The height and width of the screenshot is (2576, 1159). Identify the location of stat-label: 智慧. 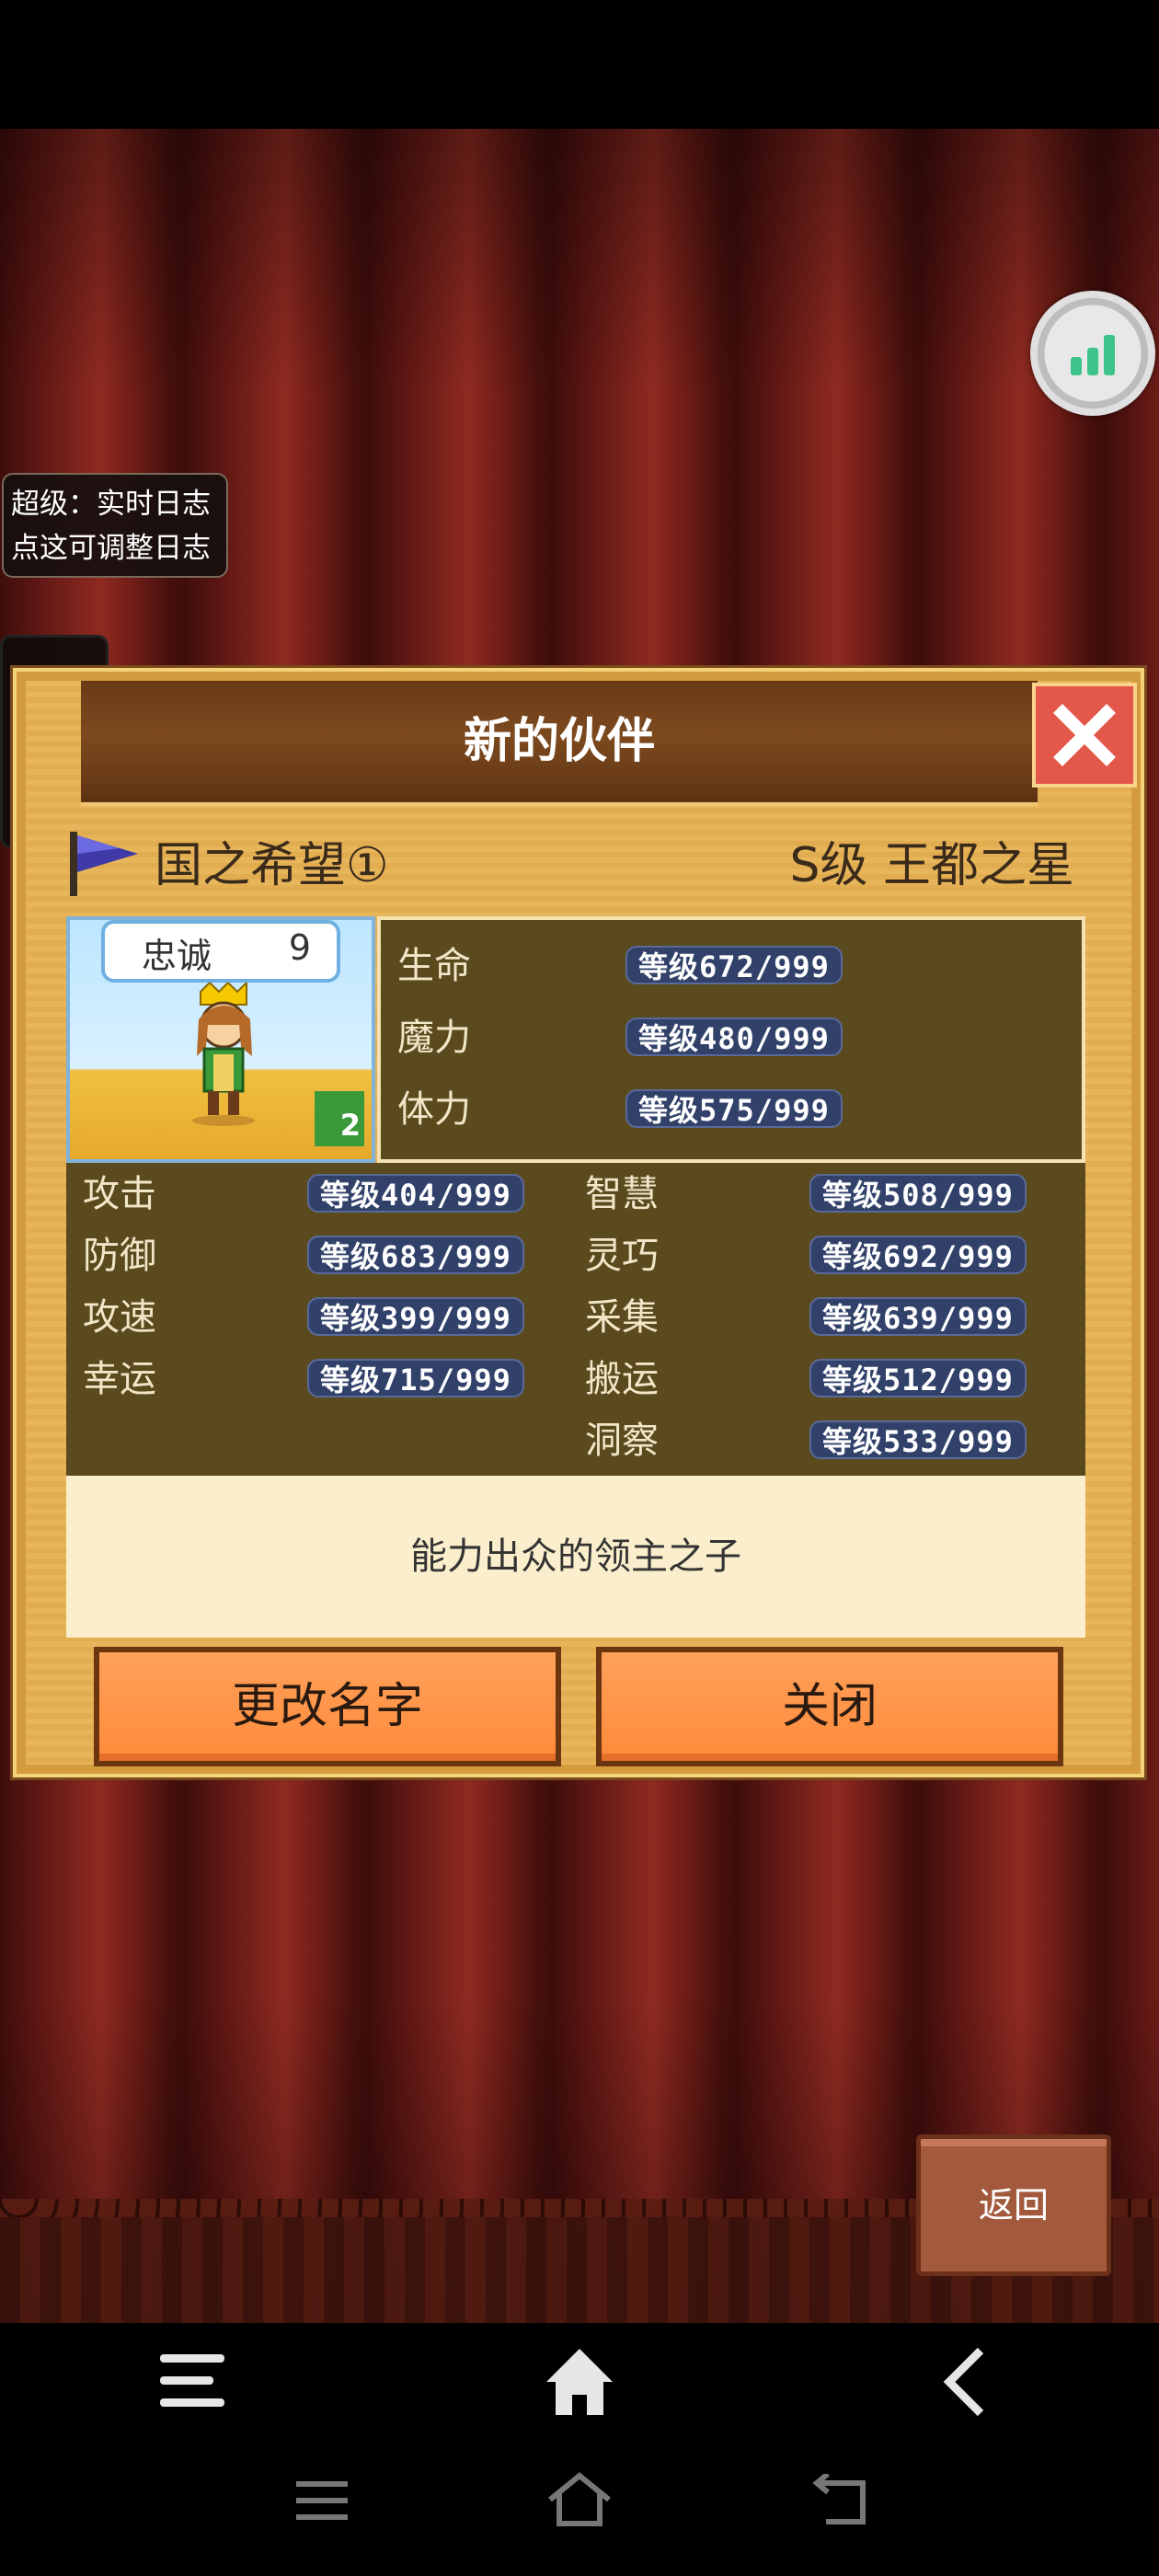
(622, 1194).